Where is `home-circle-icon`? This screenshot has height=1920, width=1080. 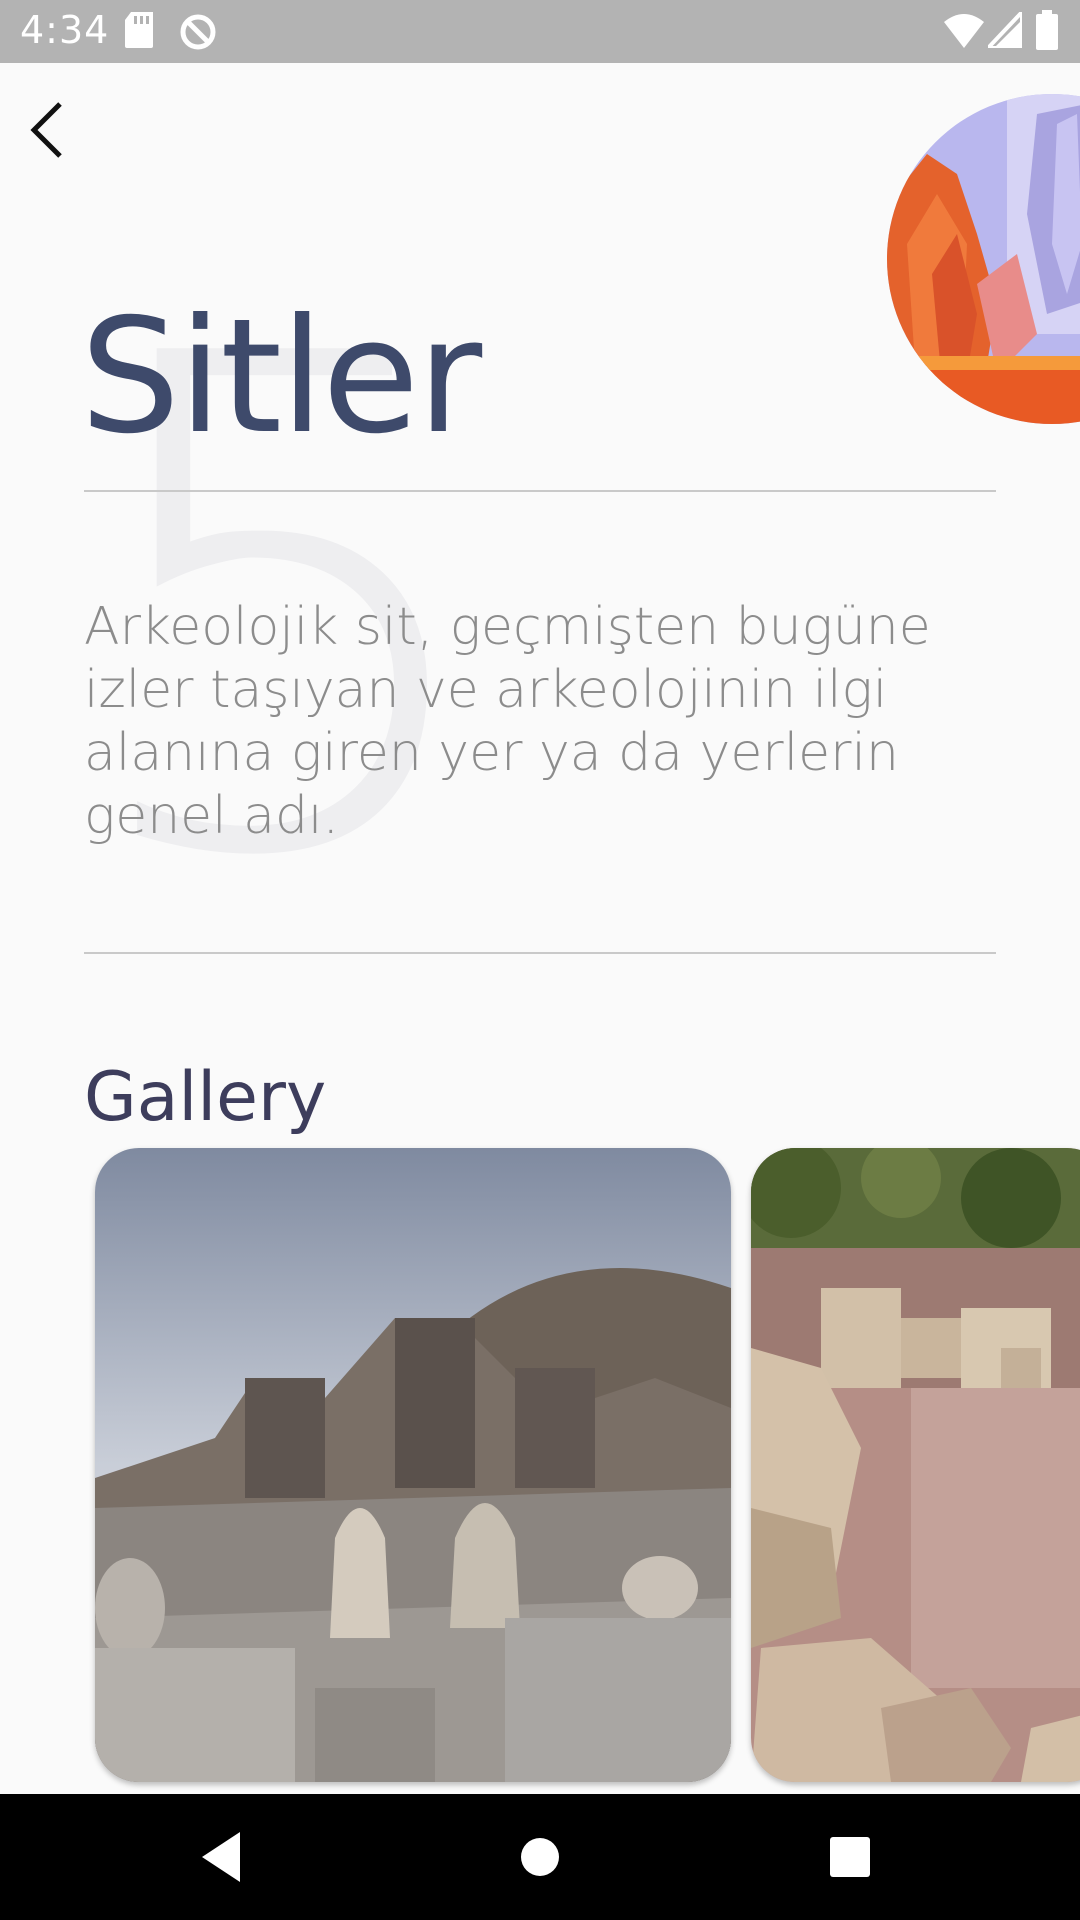 home-circle-icon is located at coordinates (540, 1857).